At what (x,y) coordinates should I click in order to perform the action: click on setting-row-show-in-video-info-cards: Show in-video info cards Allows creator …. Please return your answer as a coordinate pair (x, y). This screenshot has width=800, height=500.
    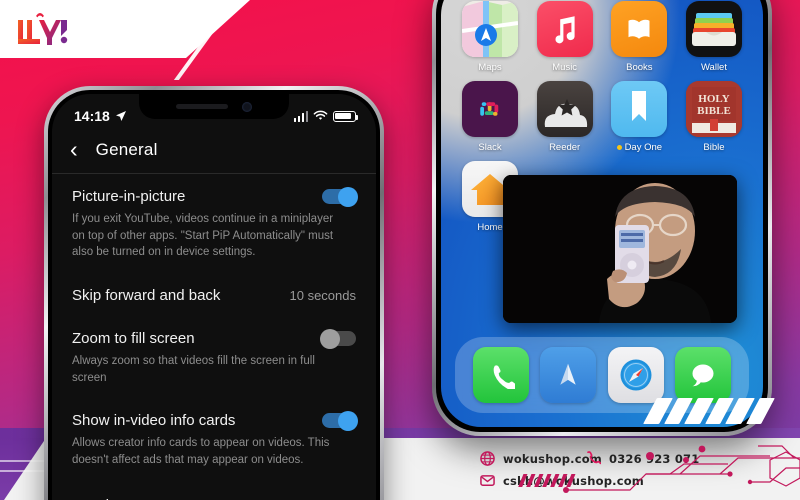
    Looking at the image, I should click on (214, 433).